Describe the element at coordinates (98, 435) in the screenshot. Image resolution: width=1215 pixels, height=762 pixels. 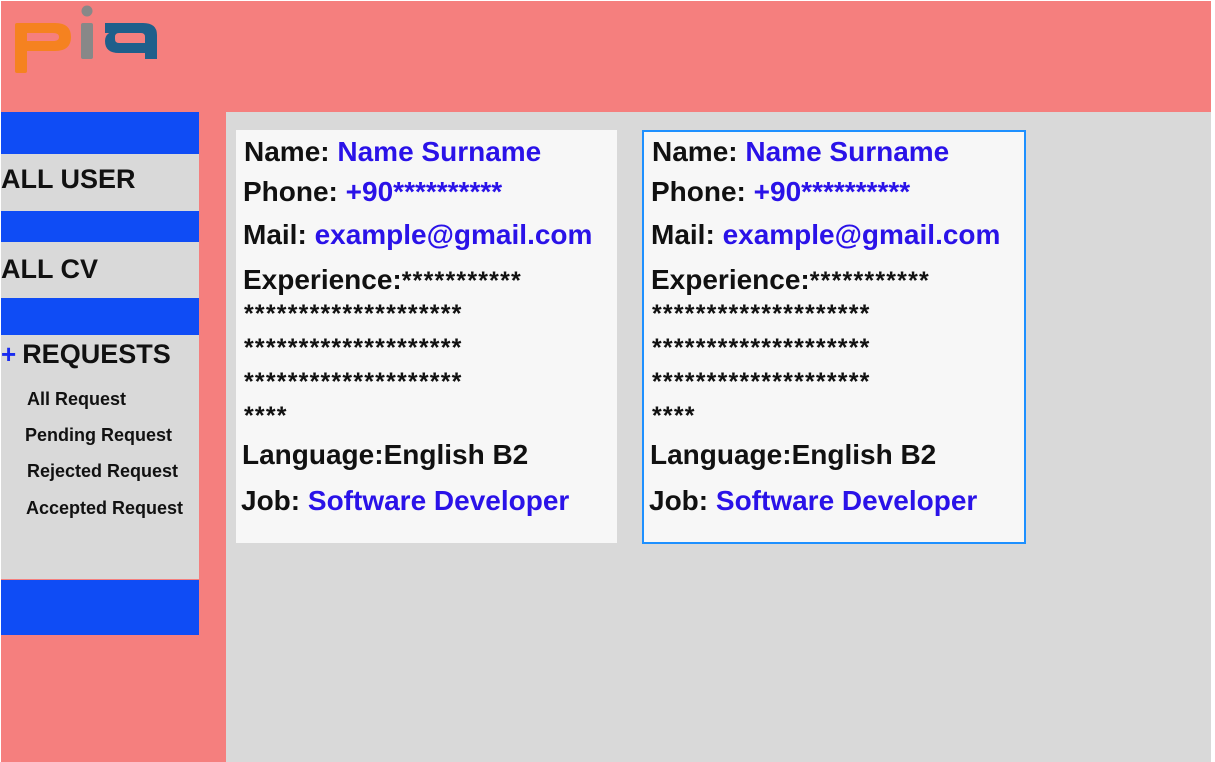
I see `nav-pending-request: Pending Request` at that location.